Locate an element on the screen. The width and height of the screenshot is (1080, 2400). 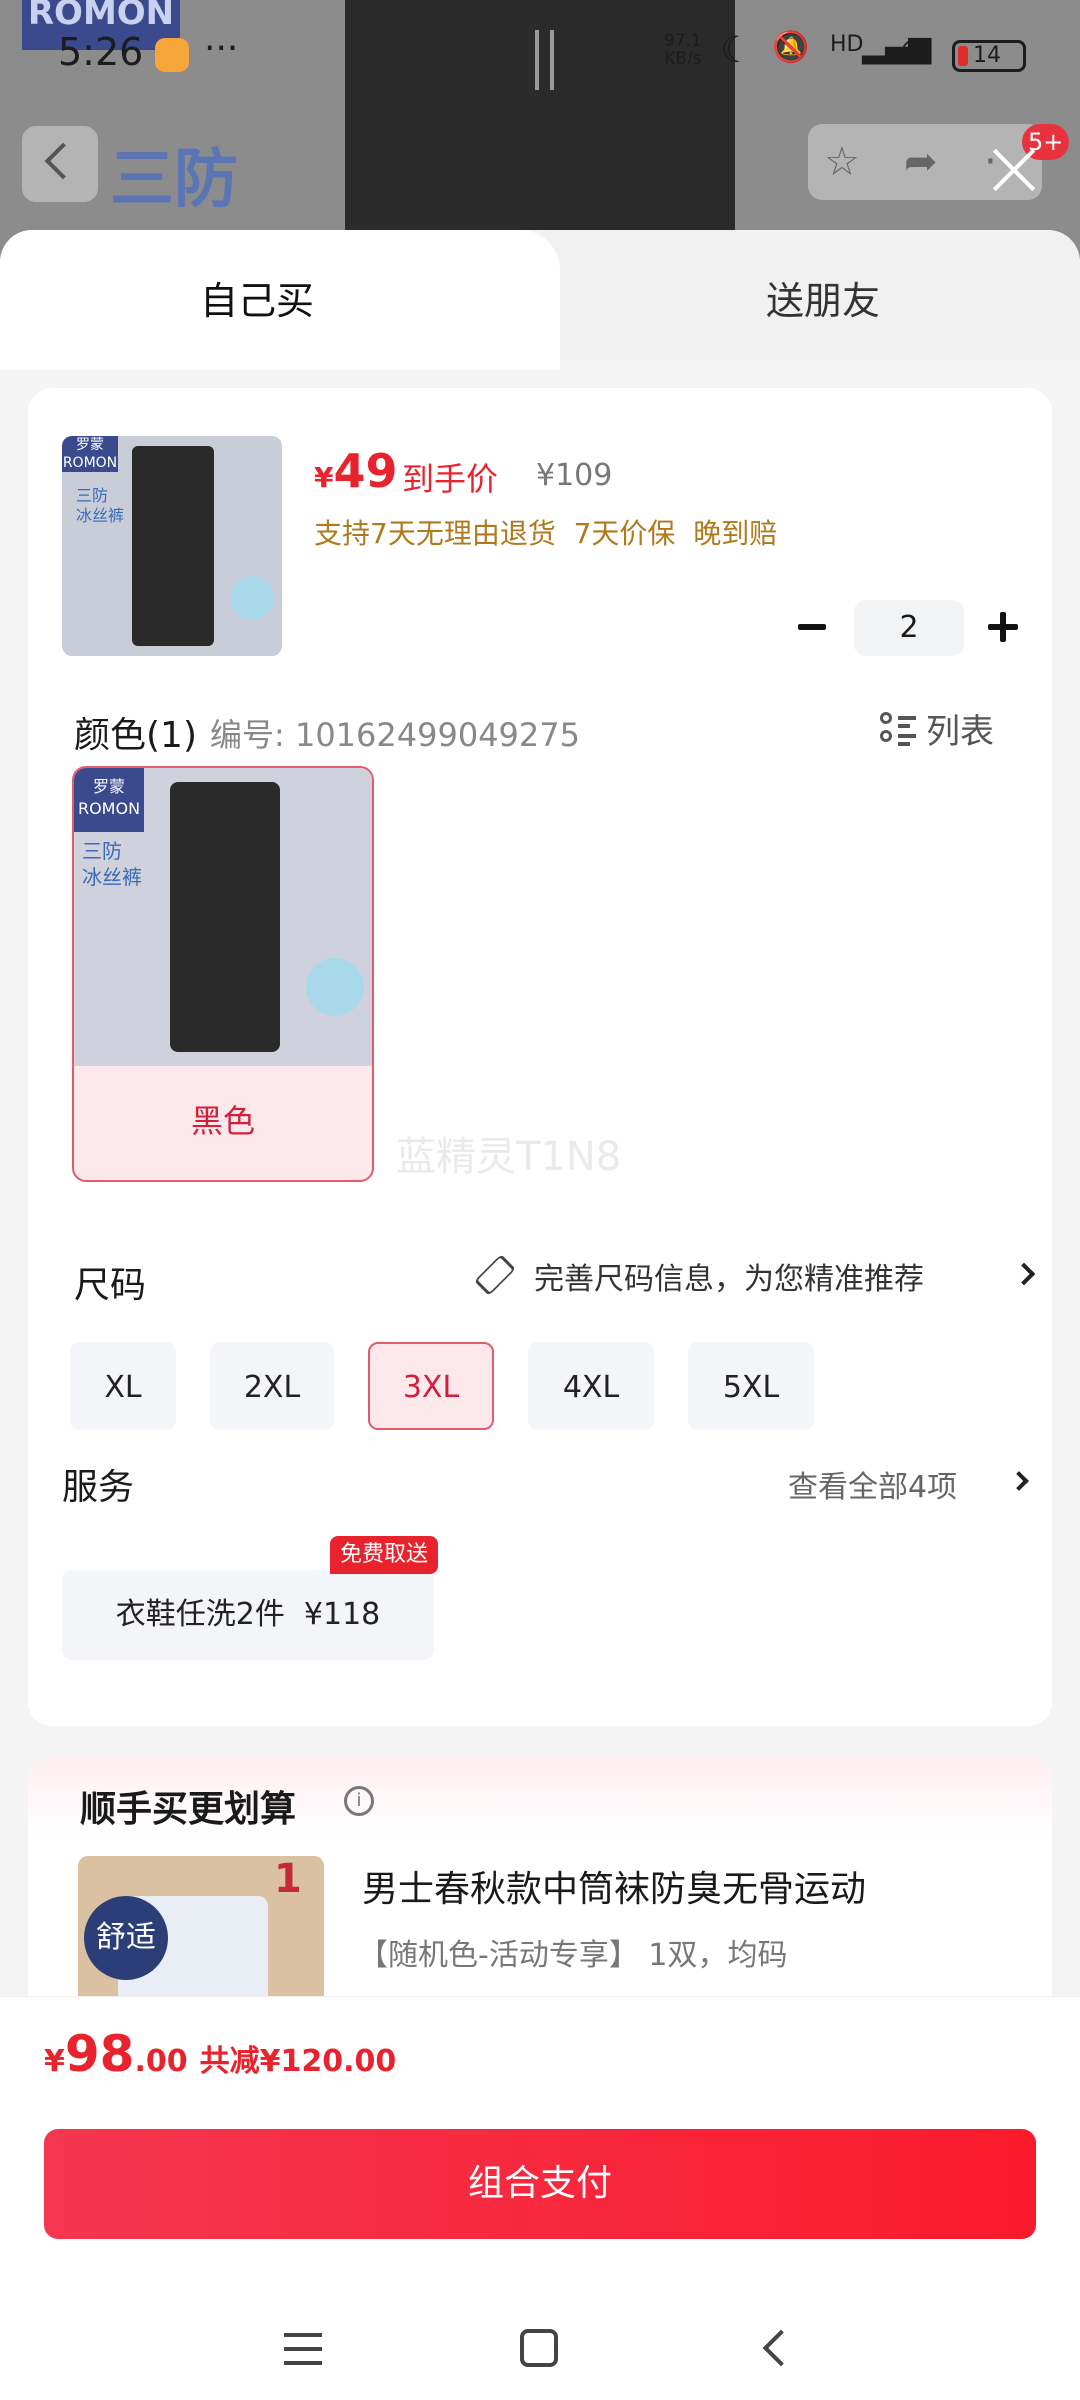
product-code: 编号: 10162499049275 is located at coordinates (395, 735).